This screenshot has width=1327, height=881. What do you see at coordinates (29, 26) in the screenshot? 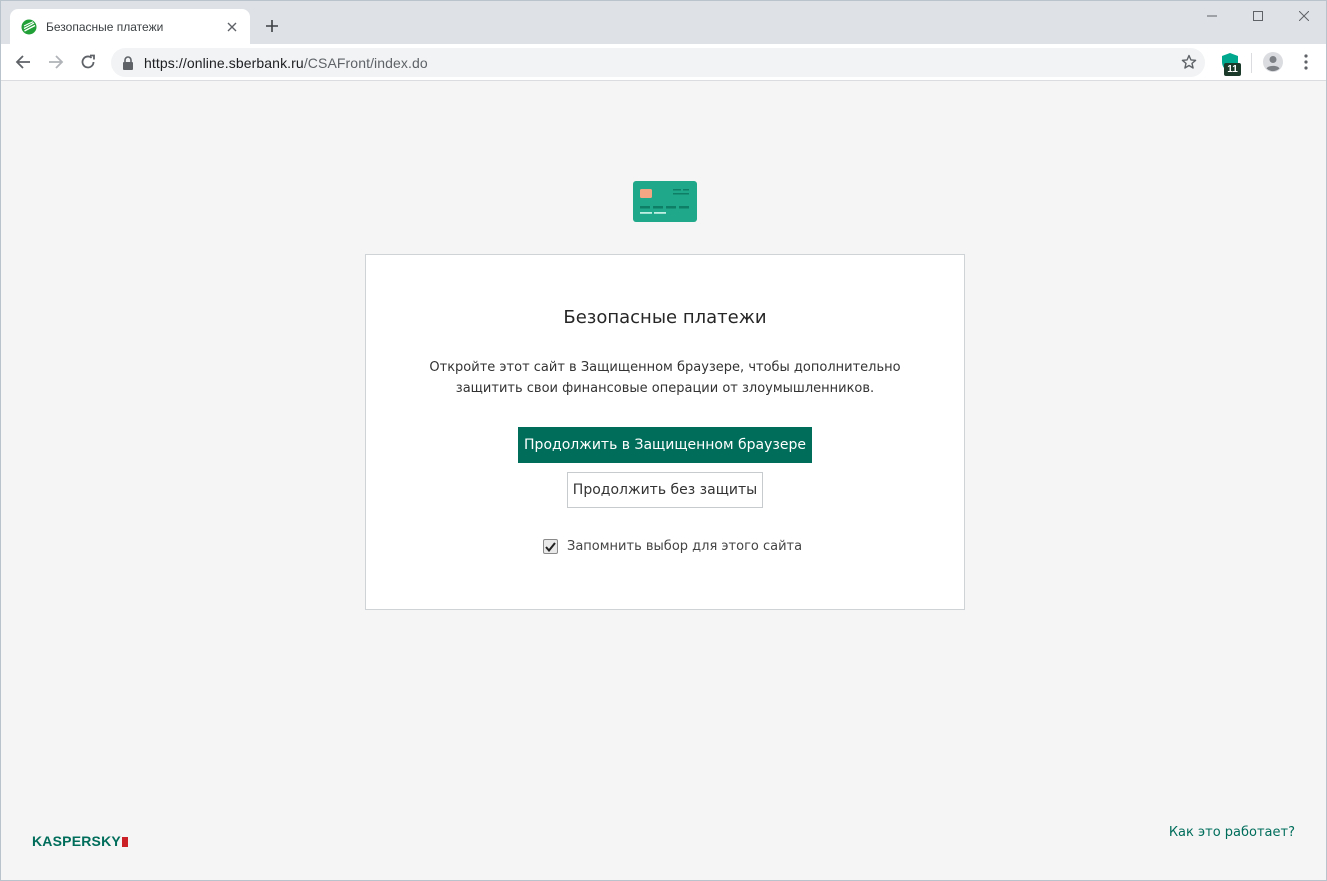
I see `sberbank-favicon-icon` at bounding box center [29, 26].